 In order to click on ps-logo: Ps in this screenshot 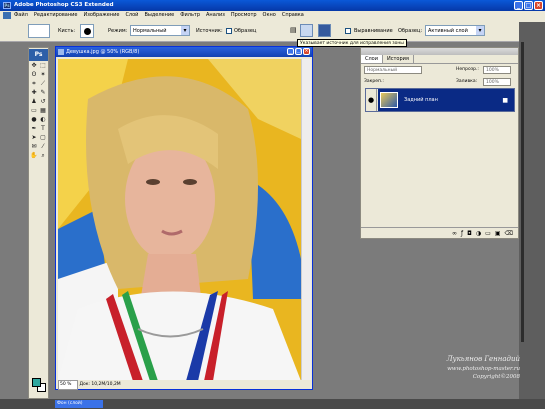, I will do `click(38, 55)`.